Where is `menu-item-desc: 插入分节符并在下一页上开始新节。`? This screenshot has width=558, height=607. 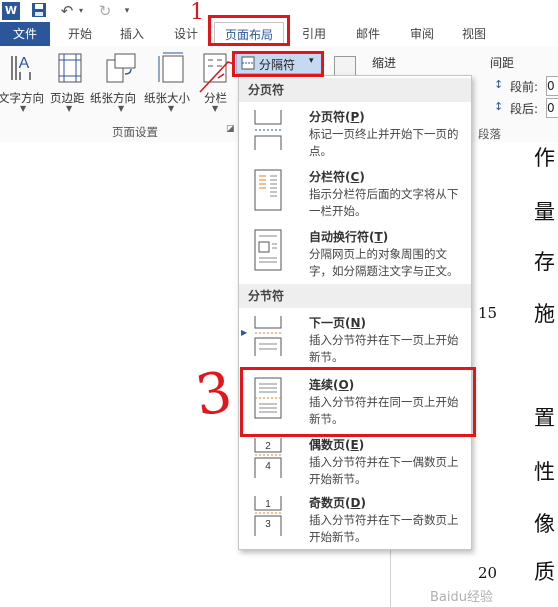
menu-item-desc: 插入分节符并在下一页上开始新节。 is located at coordinates (384, 348).